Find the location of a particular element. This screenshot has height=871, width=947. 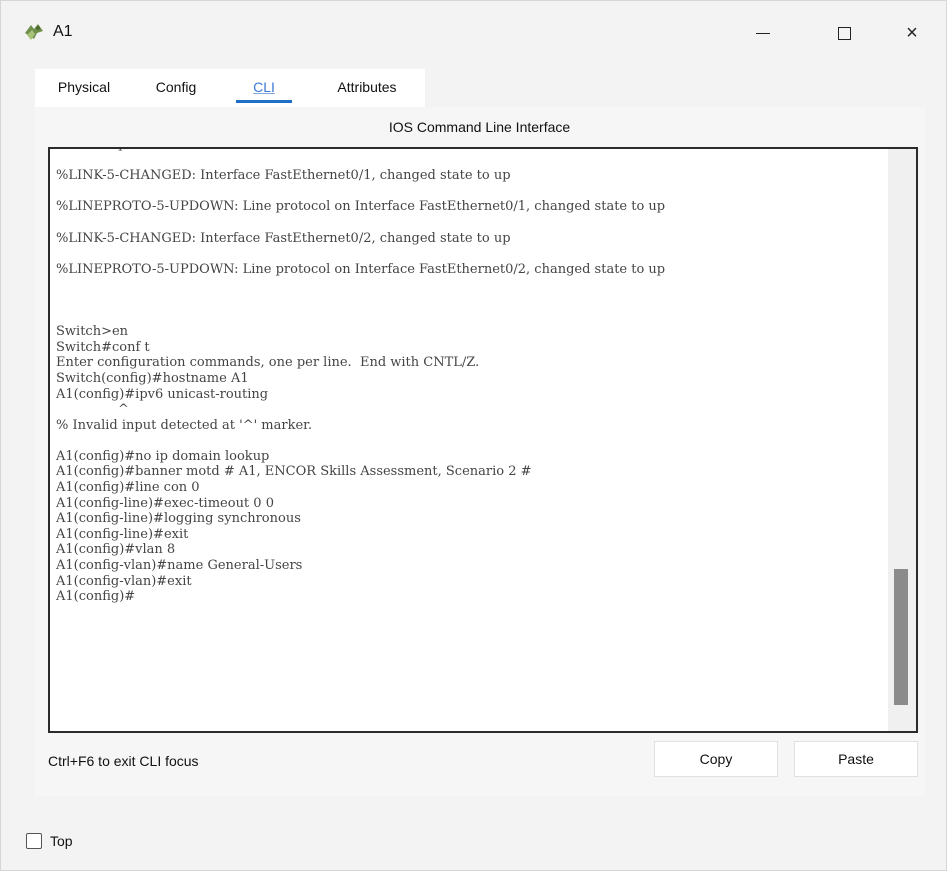

cli-scrollbar is located at coordinates (902, 440).